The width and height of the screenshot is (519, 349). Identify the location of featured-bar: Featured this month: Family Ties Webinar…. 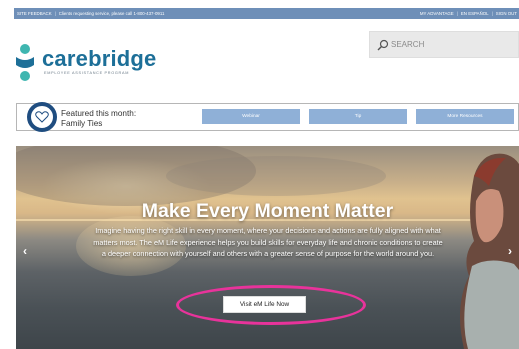
(267, 117).